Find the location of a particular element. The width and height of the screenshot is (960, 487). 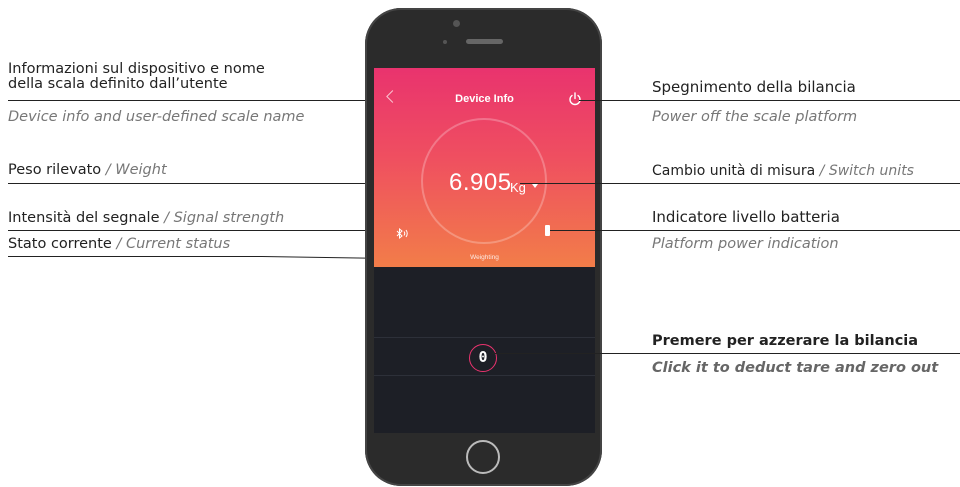

status-leader-line-a is located at coordinates (135, 256).